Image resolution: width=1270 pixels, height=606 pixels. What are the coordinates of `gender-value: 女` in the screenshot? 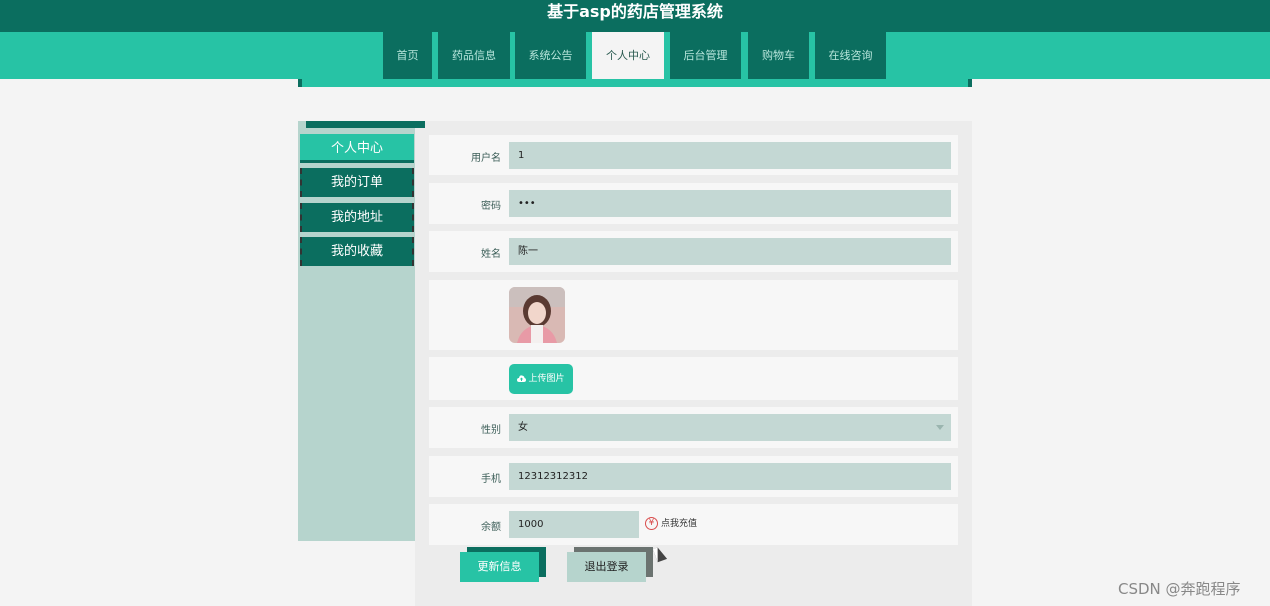 It's located at (523, 427).